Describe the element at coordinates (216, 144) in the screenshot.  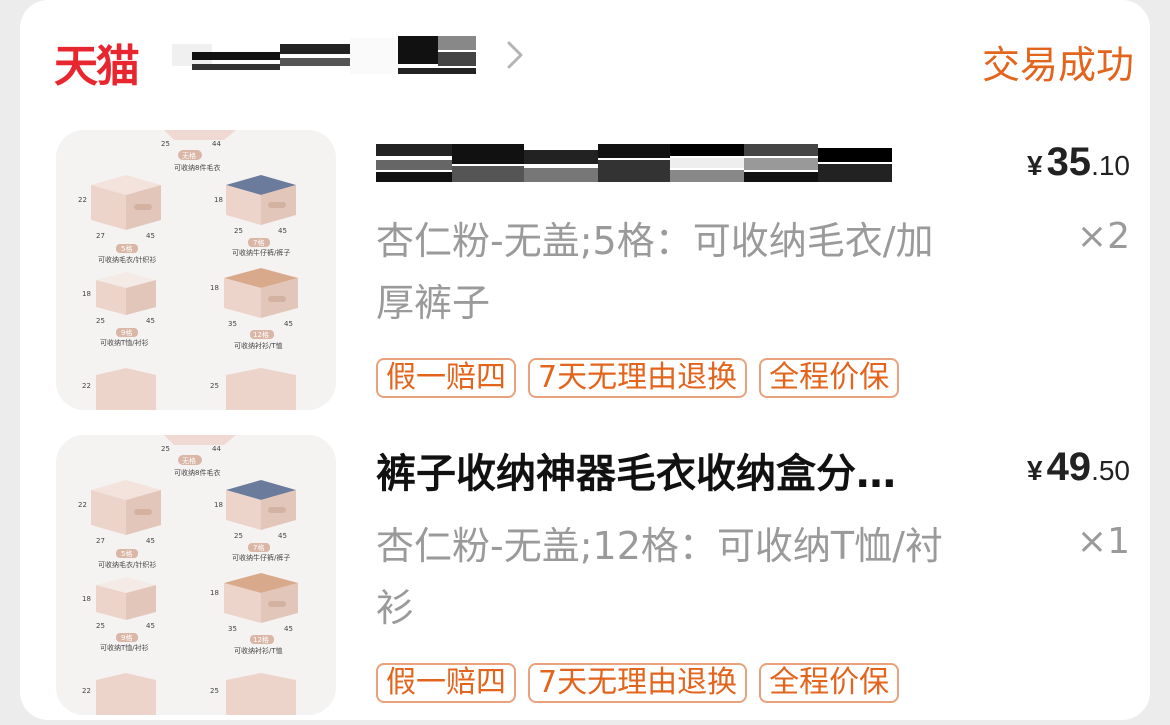
I see `thumb-dim: 44` at that location.